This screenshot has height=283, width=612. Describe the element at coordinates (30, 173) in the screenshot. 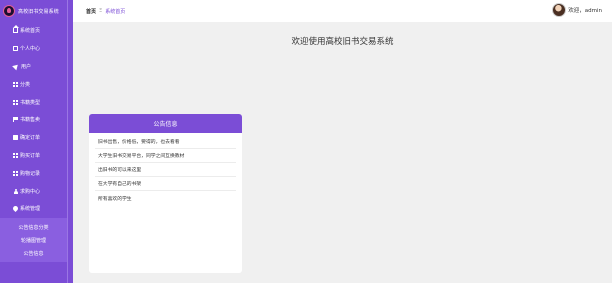

I see `sidebar-item-label: 购物记录` at that location.